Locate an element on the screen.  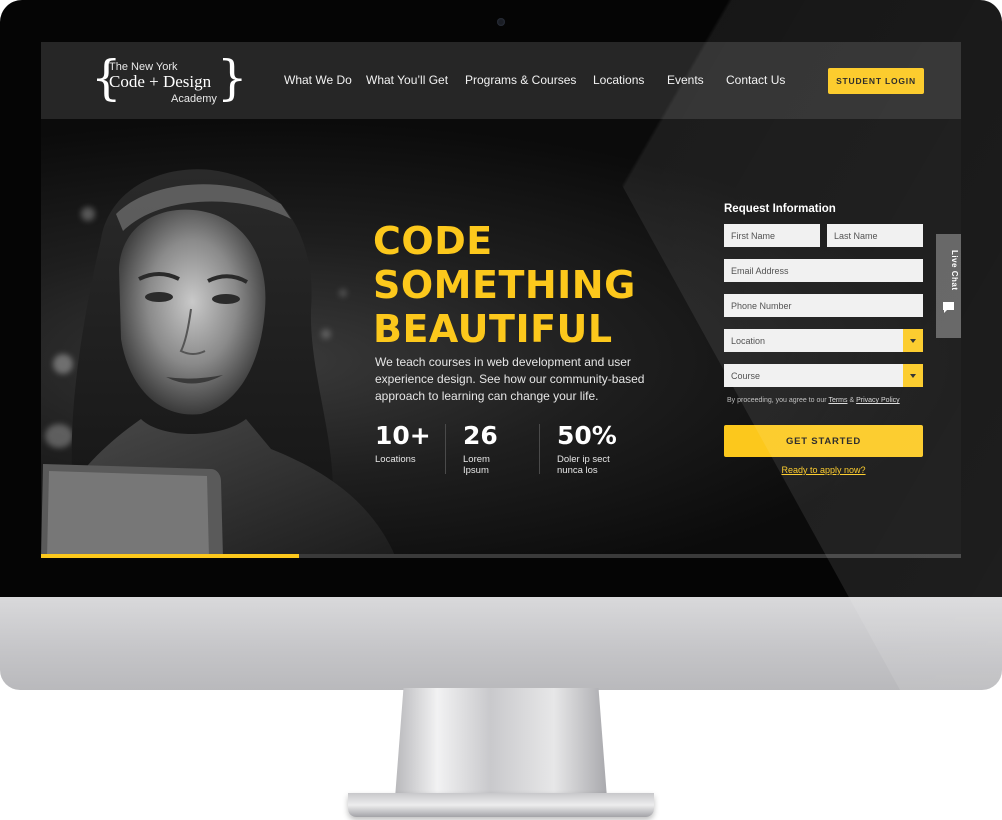
speech-bubble-icon is located at coordinates (948, 307).